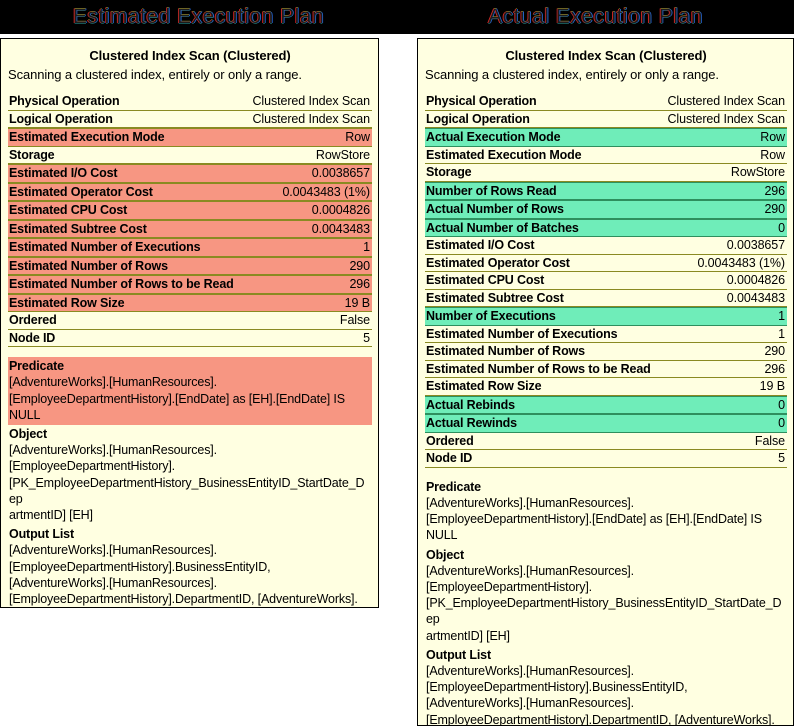  I want to click on actual-plan-titlebar: Actual Execution Plan, so click(595, 17).